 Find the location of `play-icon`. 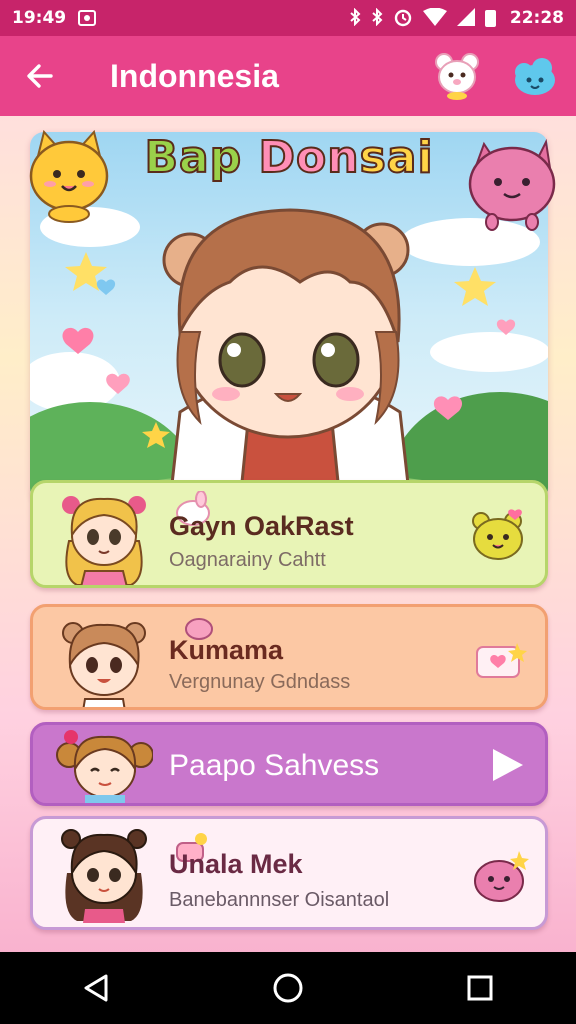

play-icon is located at coordinates (508, 765).